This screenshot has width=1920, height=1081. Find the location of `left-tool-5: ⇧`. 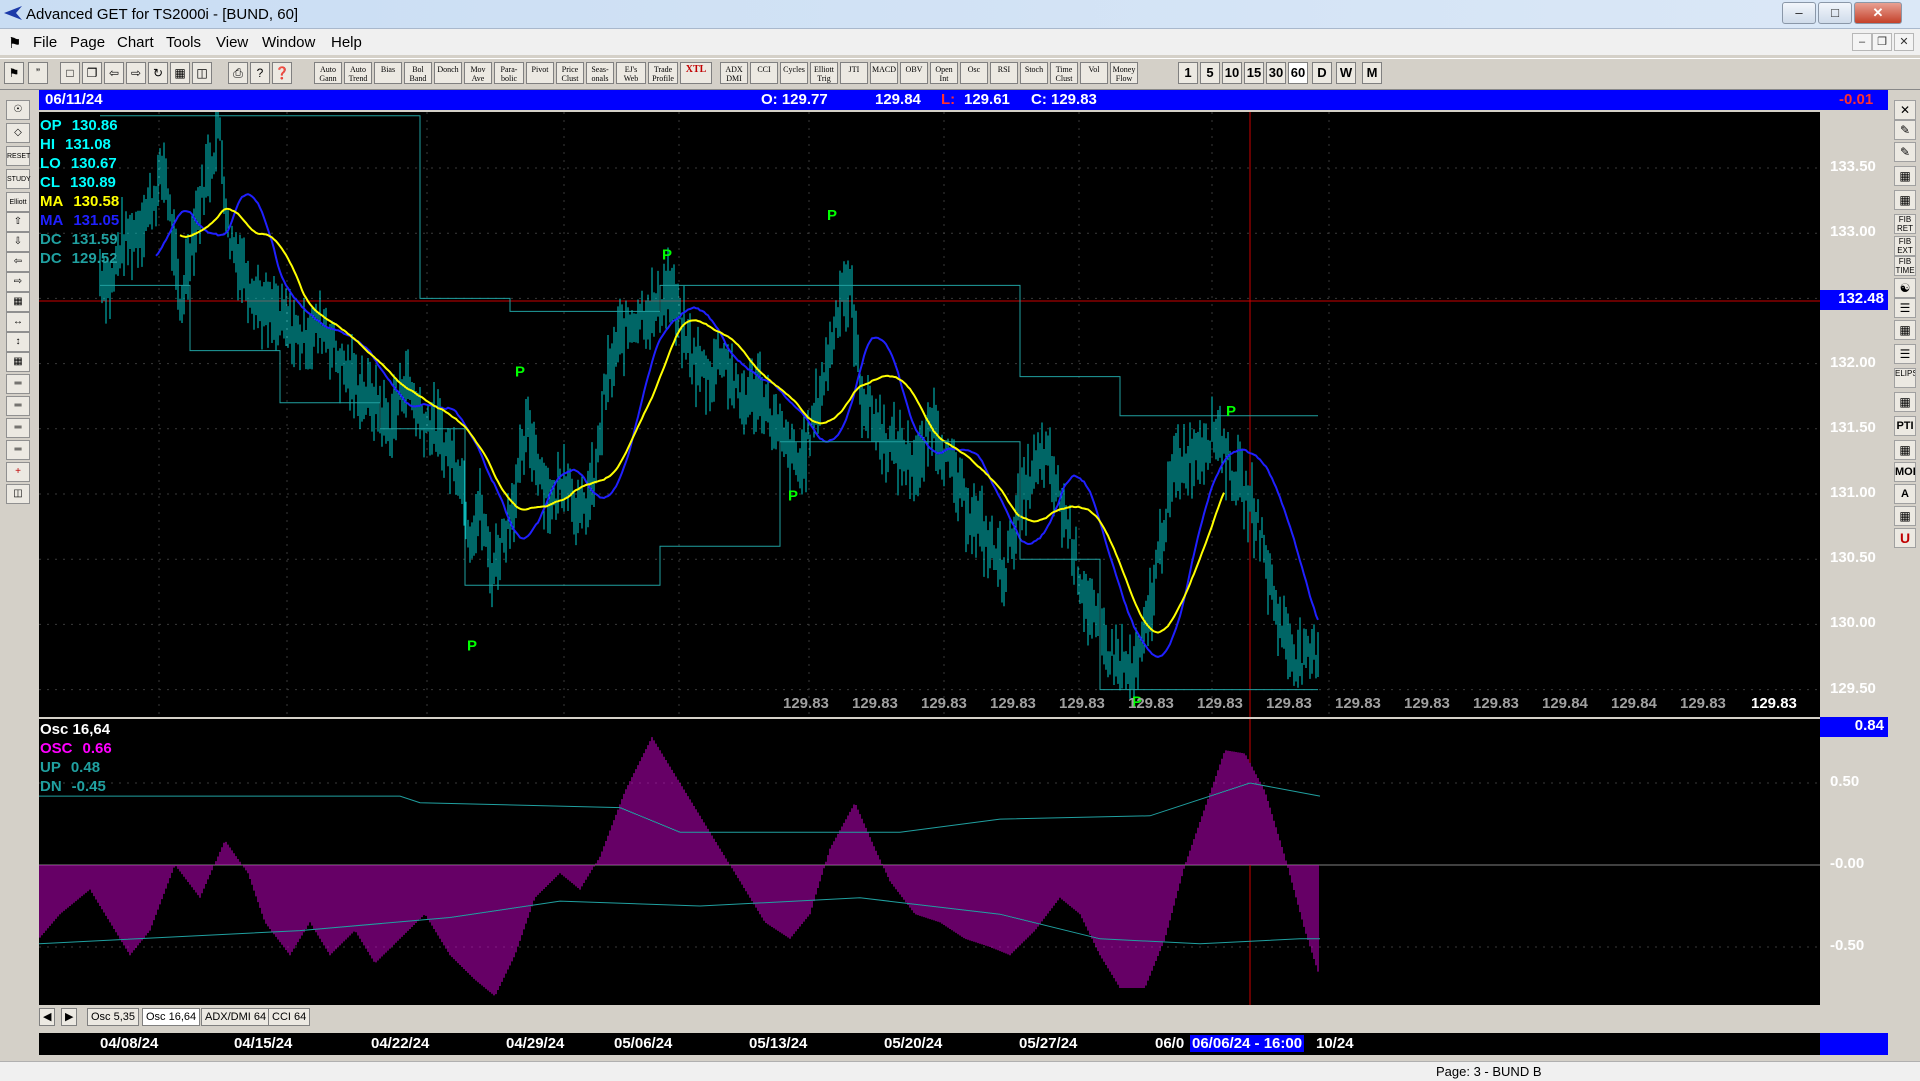

left-tool-5: ⇧ is located at coordinates (18, 222).